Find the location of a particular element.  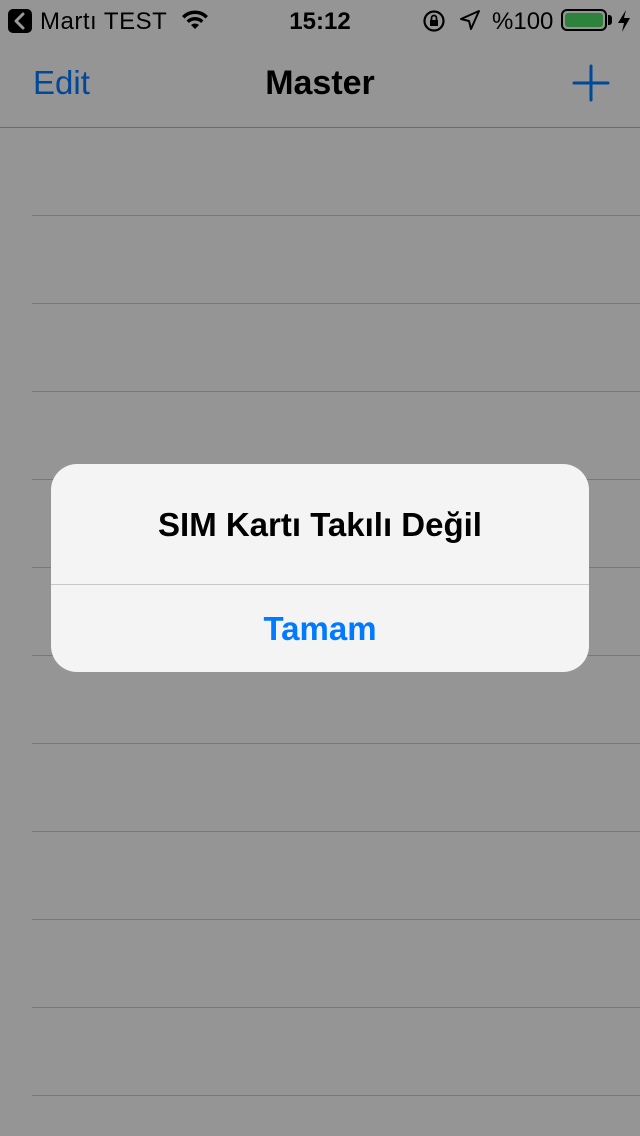

alert-title: SIM Kartı Takılı Değil is located at coordinates (320, 524).